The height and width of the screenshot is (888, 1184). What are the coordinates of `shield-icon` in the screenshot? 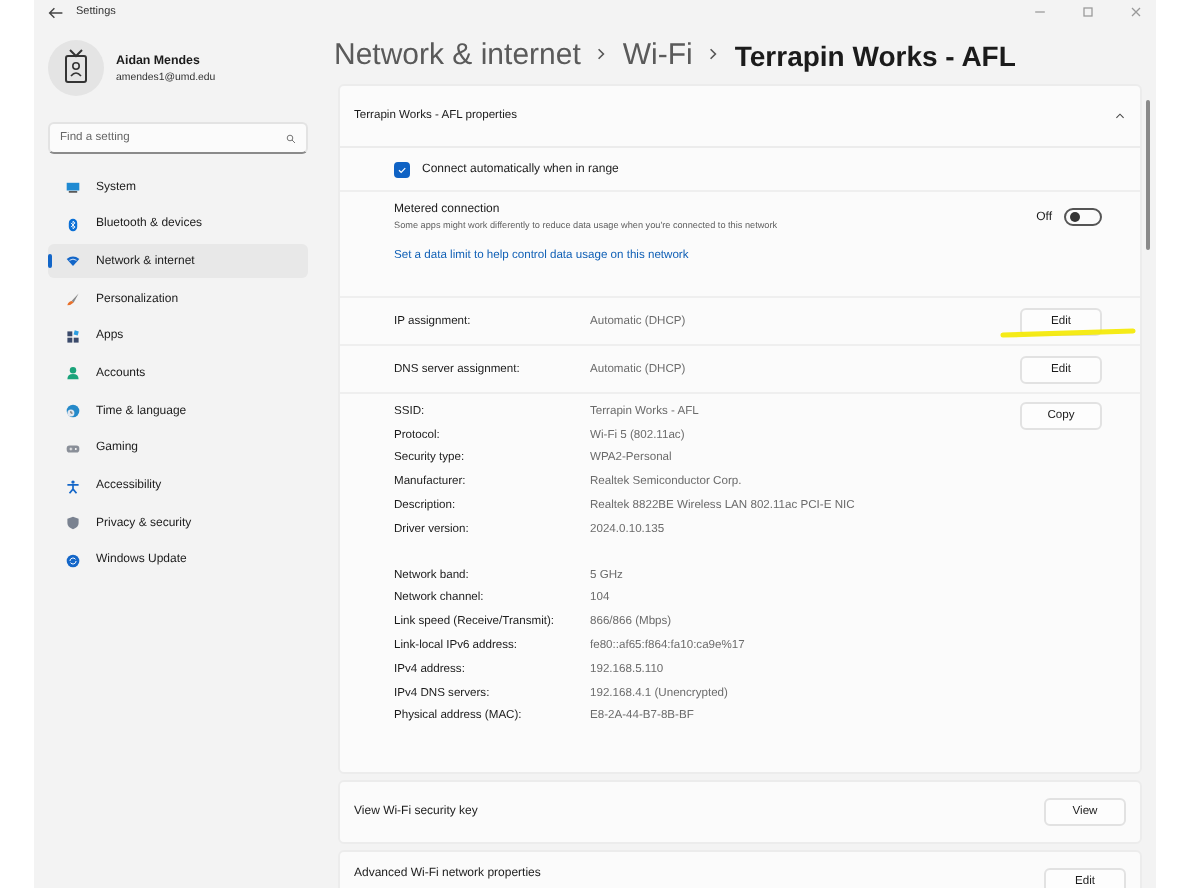 It's located at (73, 523).